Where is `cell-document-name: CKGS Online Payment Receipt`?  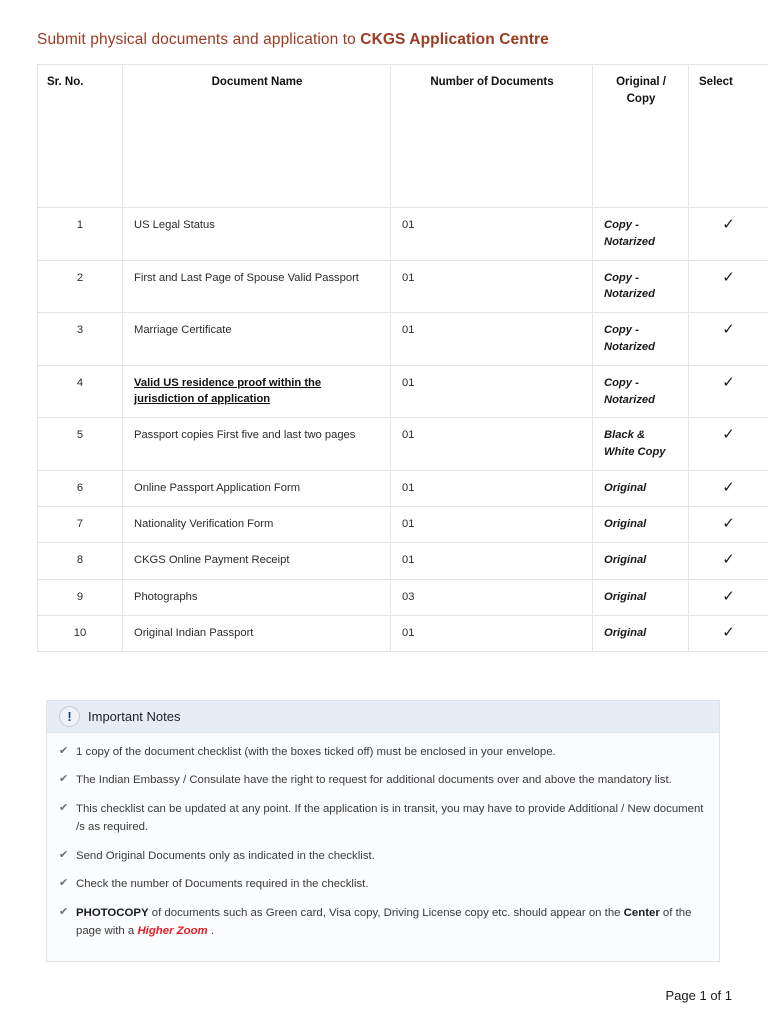
cell-document-name: CKGS Online Payment Receipt is located at coordinates (256, 561).